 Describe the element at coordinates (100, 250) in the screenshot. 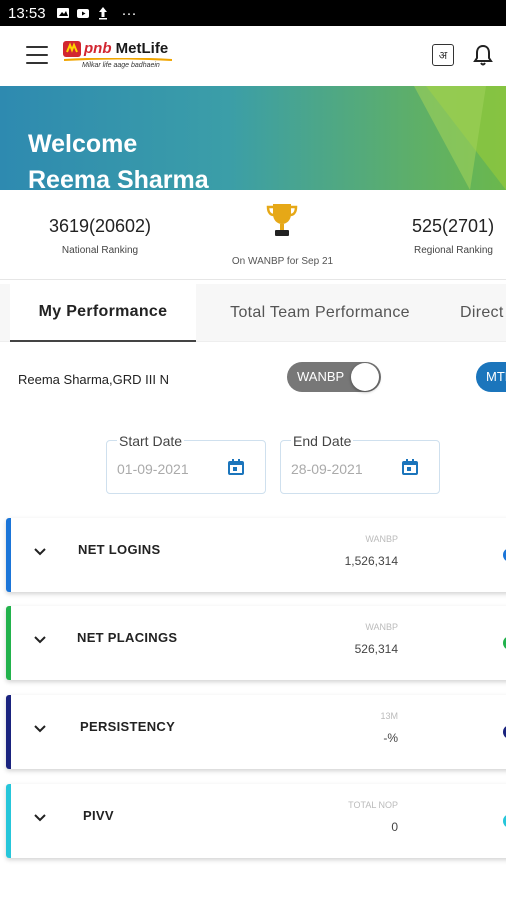

I see `national-ranking-label: National Ranking` at that location.